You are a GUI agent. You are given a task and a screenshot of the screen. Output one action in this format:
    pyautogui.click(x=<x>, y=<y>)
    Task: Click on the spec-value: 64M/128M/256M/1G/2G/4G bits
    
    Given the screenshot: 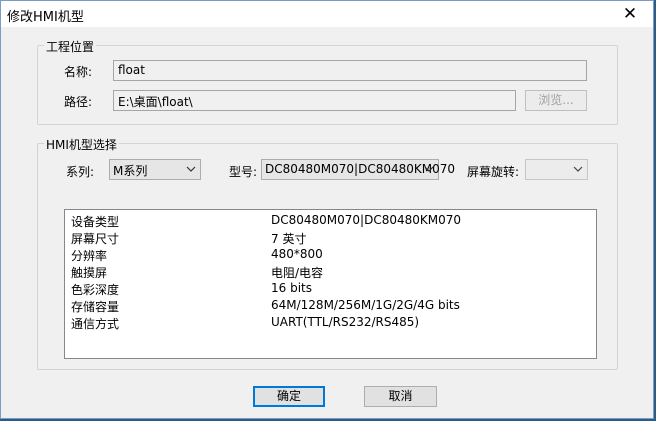 What is the action you would take?
    pyautogui.click(x=365, y=305)
    